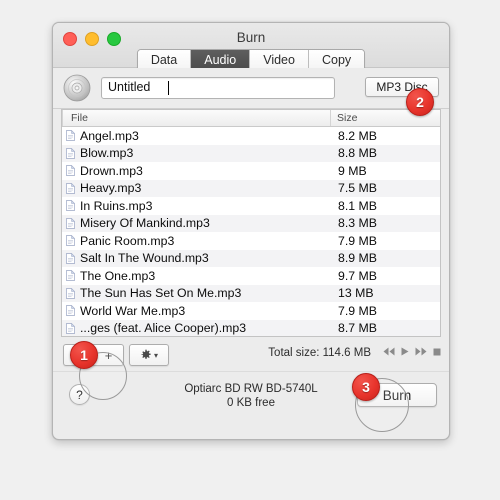  I want to click on file-name: Drown.mp3, so click(111, 170).